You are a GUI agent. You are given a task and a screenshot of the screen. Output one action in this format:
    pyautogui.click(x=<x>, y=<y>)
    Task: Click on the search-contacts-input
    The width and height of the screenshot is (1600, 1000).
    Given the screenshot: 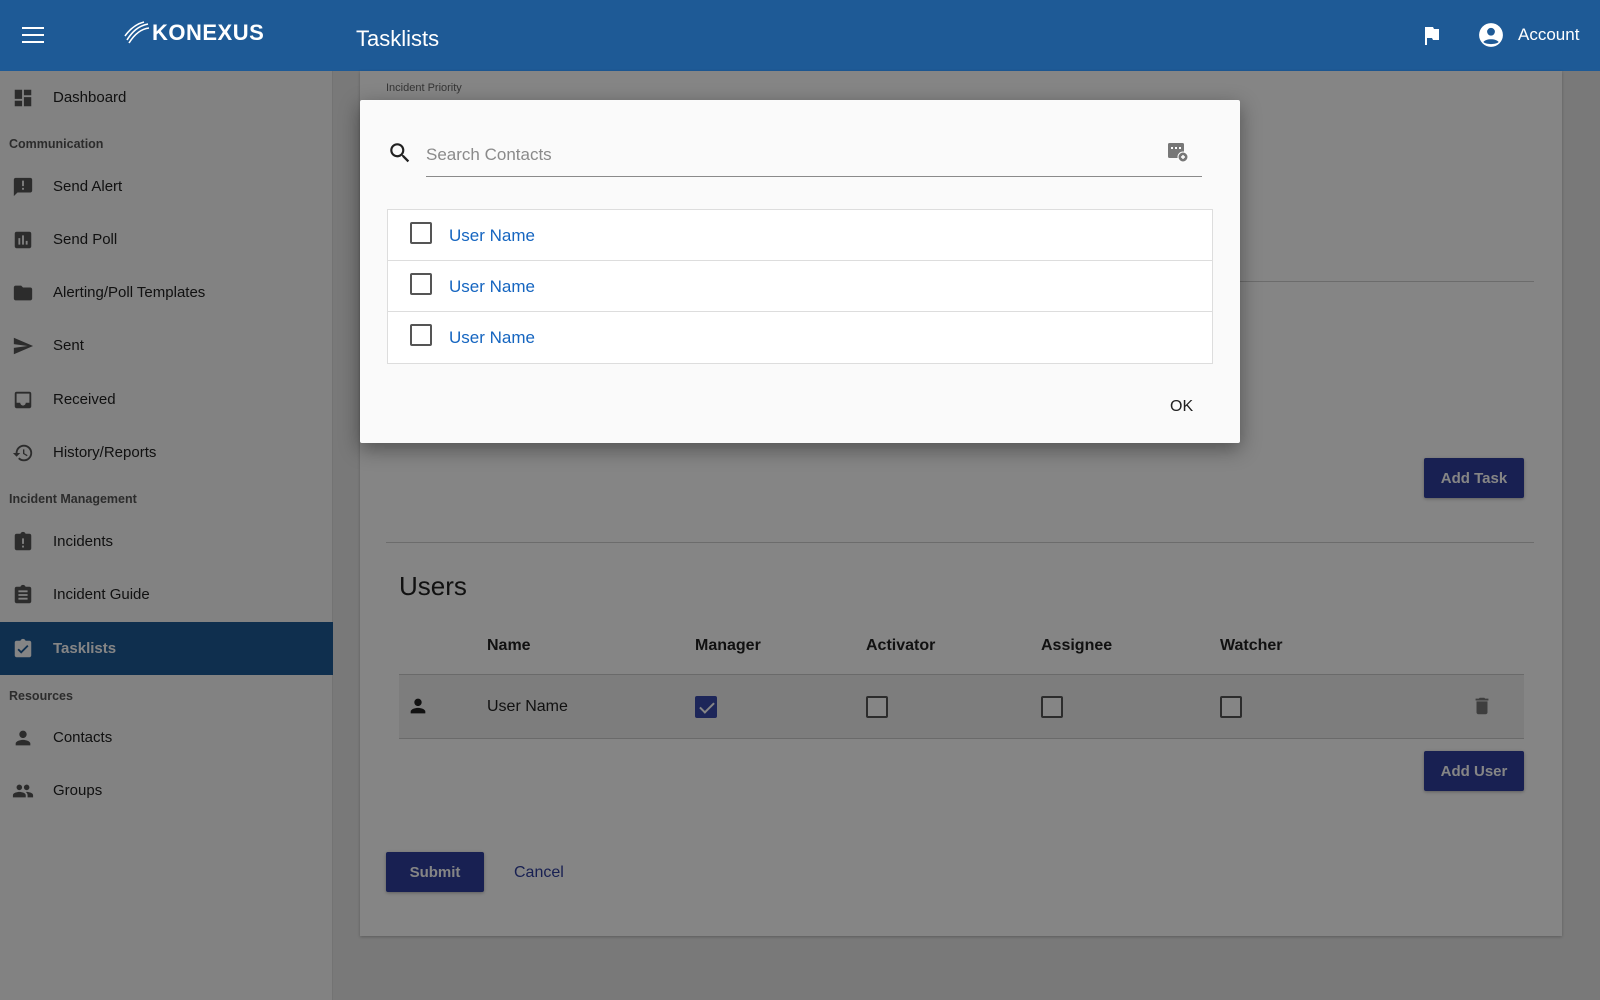 What is the action you would take?
    pyautogui.click(x=814, y=155)
    